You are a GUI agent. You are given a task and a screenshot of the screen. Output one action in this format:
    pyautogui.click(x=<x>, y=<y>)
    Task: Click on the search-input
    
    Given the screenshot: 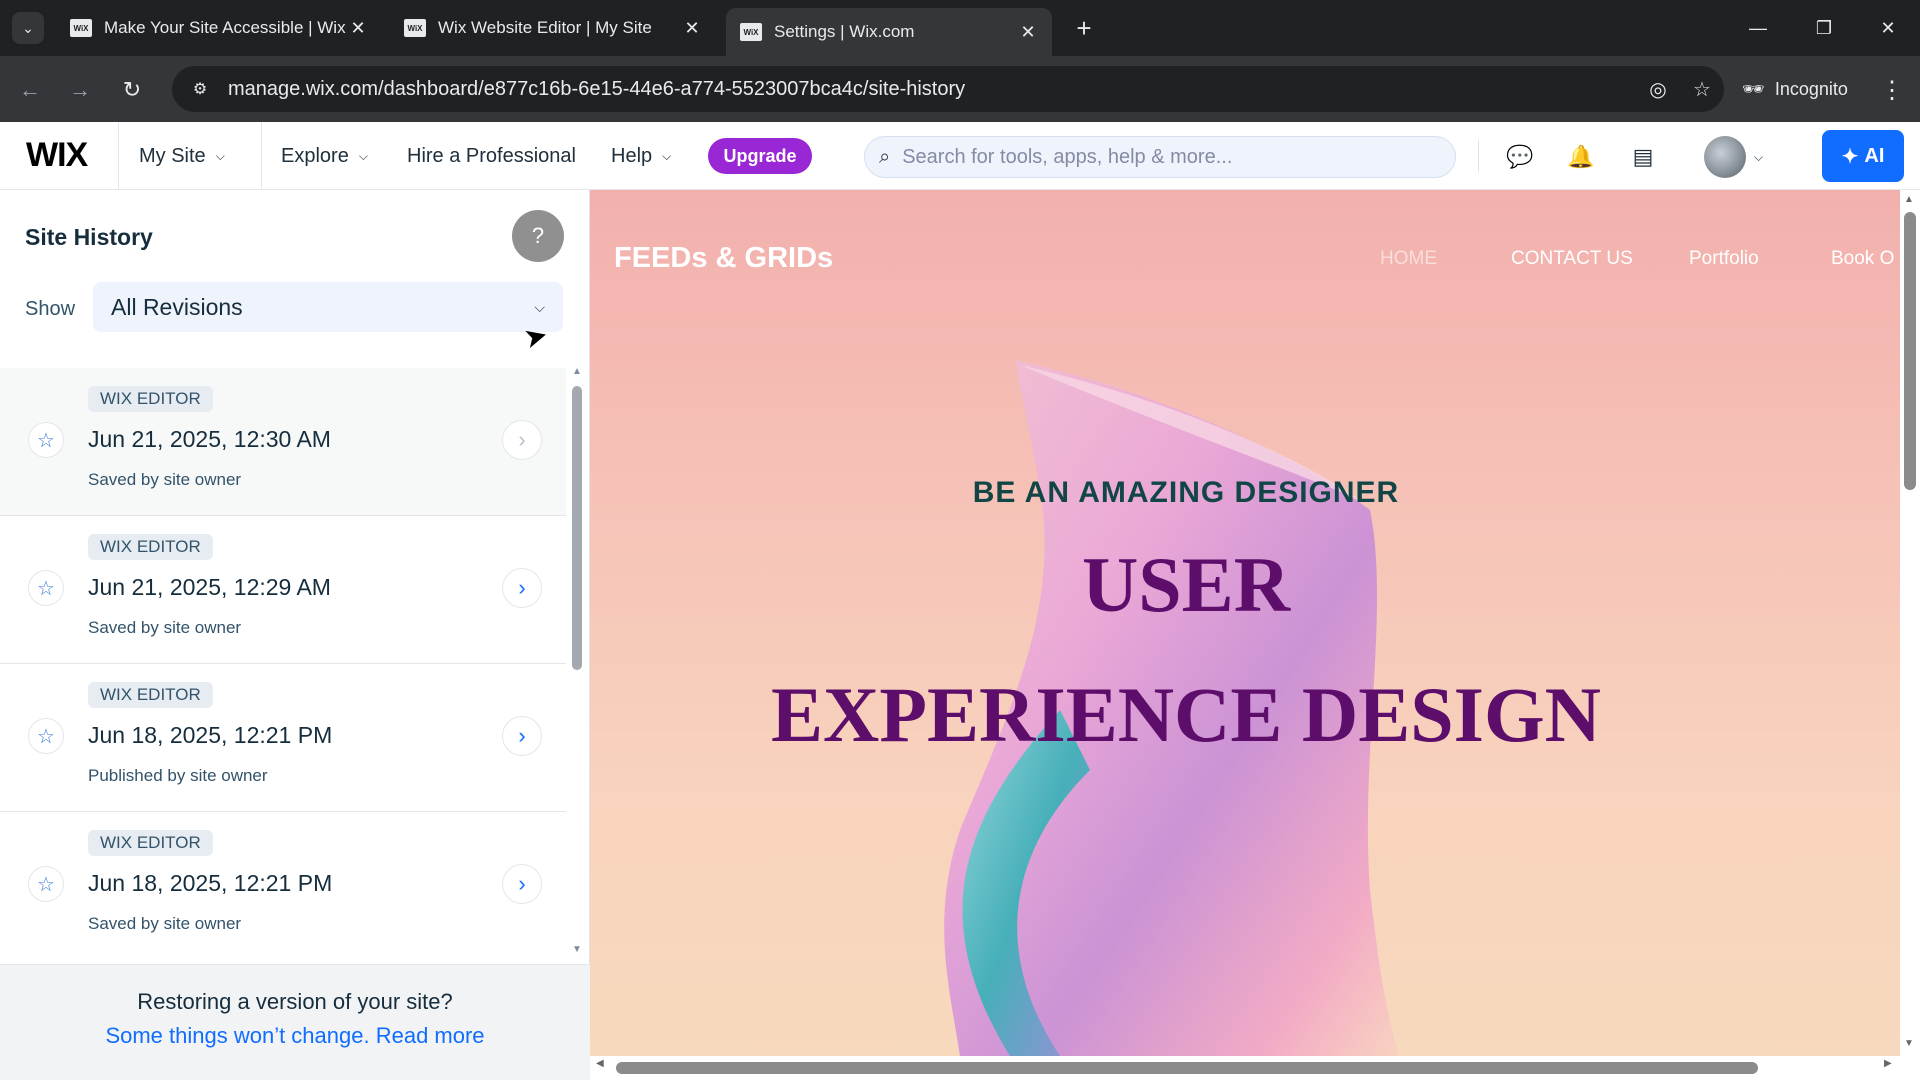 What is the action you would take?
    pyautogui.click(x=1178, y=157)
    